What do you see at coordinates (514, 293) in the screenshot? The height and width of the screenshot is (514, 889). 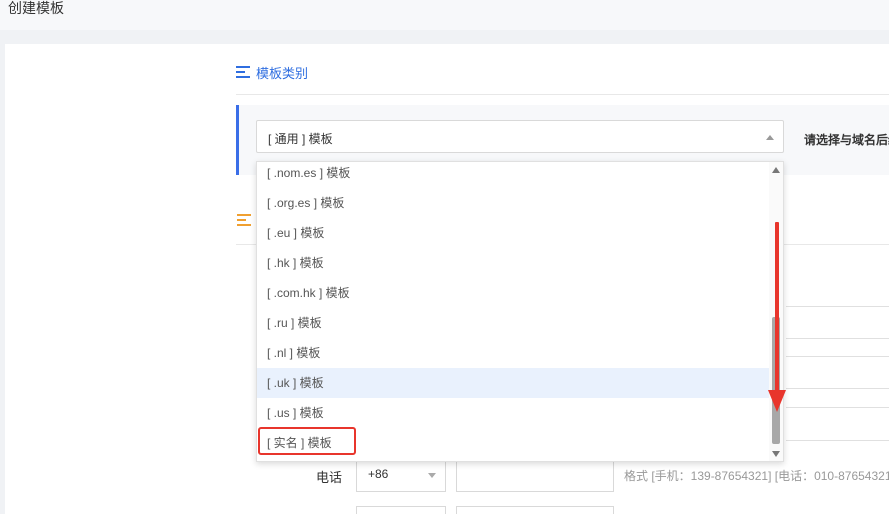 I see `dropdown-option: [ .com.hk ] 模板` at bounding box center [514, 293].